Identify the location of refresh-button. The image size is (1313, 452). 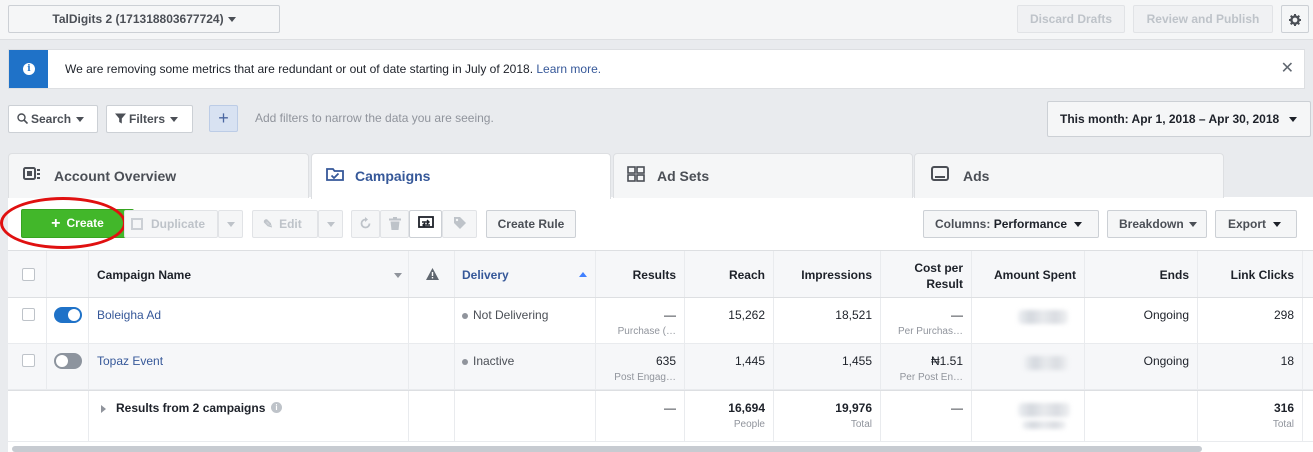
(365, 224).